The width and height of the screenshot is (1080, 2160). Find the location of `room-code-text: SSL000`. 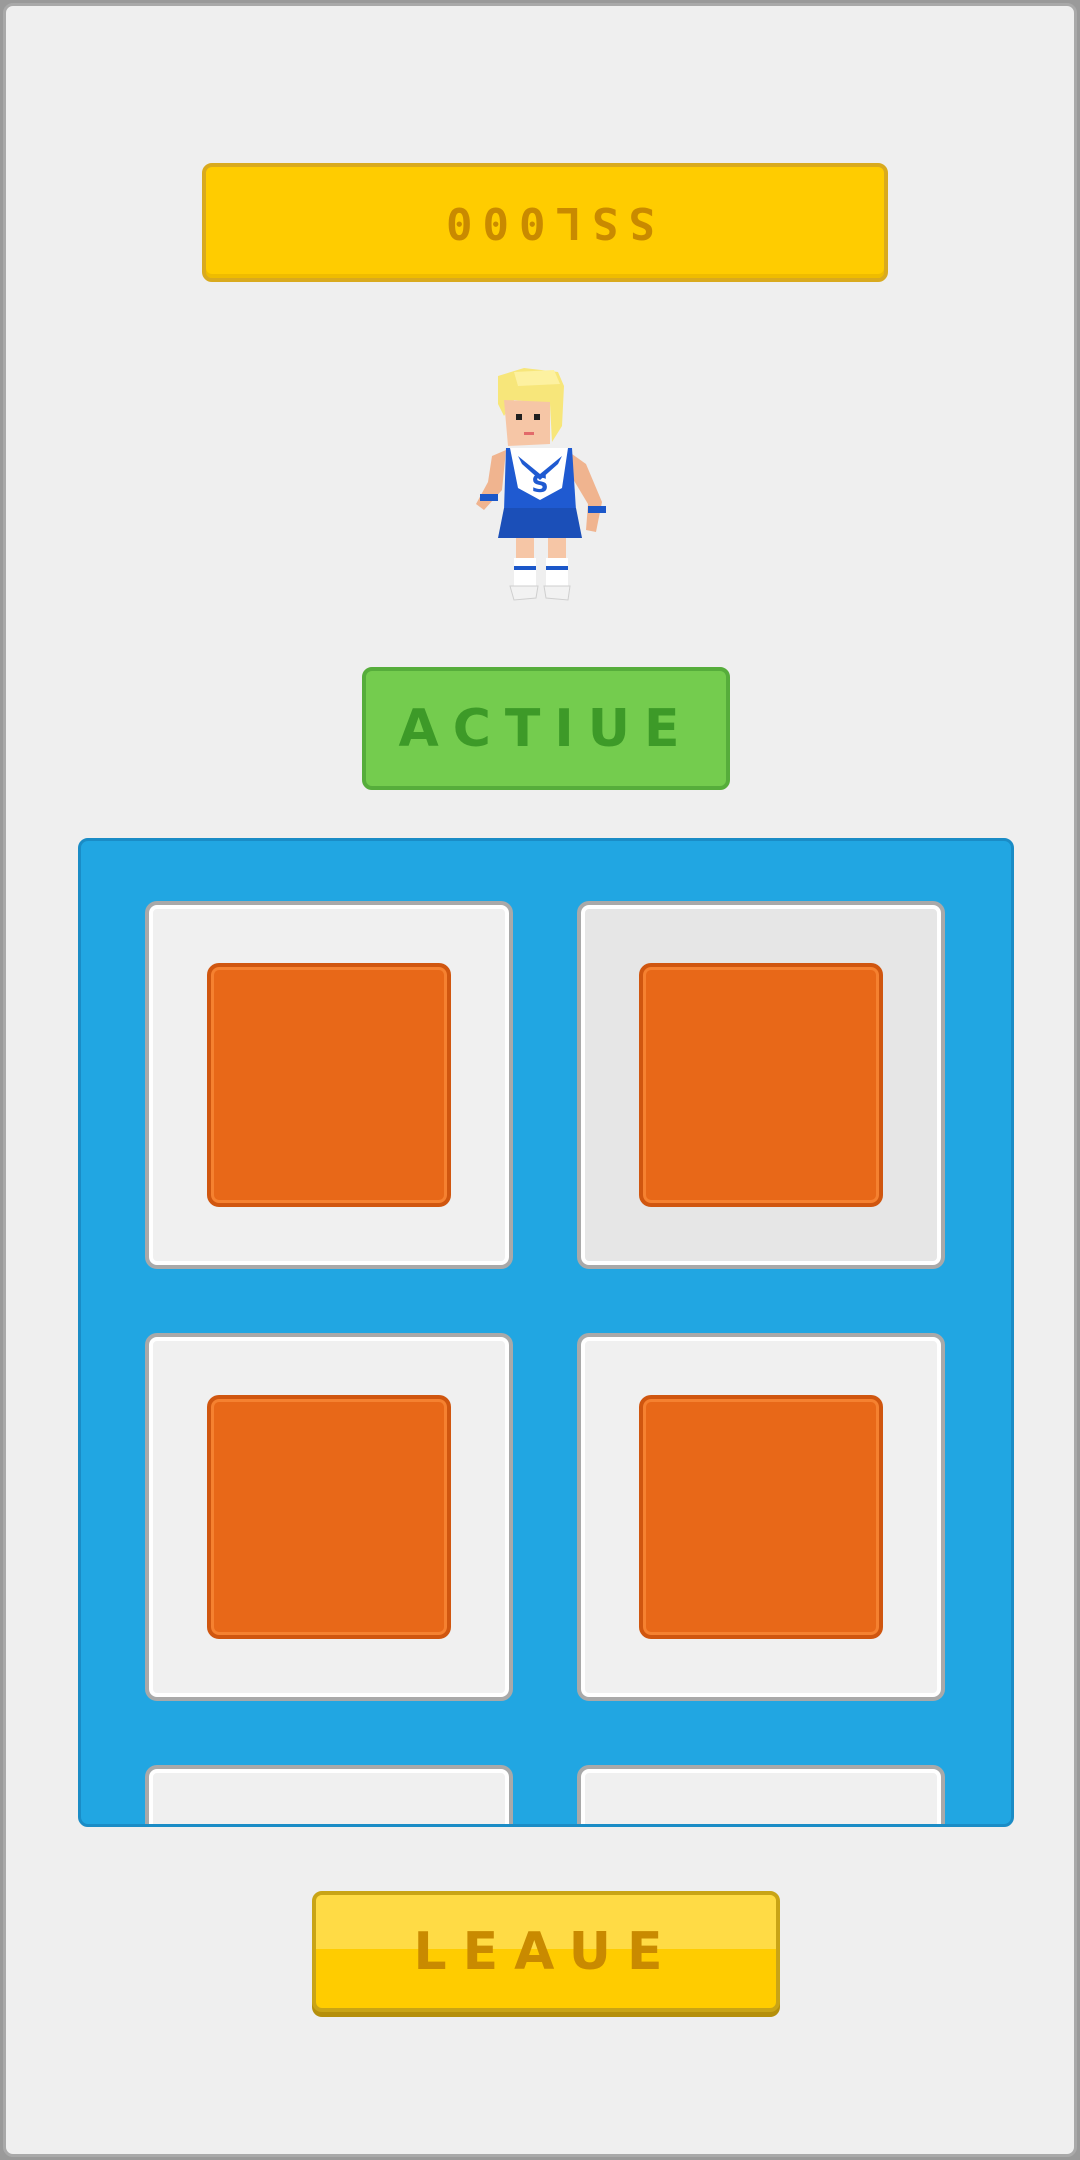

room-code-text: SSL000 is located at coordinates (545, 222).